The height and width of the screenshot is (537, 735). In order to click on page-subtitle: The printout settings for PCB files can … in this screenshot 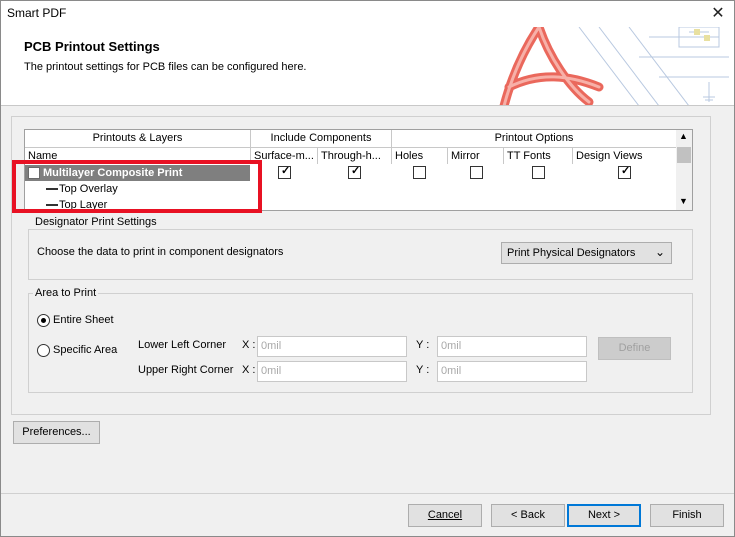, I will do `click(165, 67)`.